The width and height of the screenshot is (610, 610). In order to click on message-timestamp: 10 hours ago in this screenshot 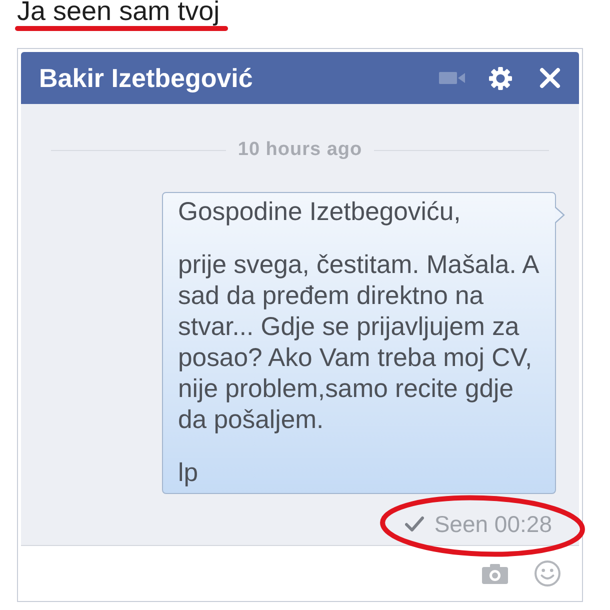, I will do `click(300, 150)`.